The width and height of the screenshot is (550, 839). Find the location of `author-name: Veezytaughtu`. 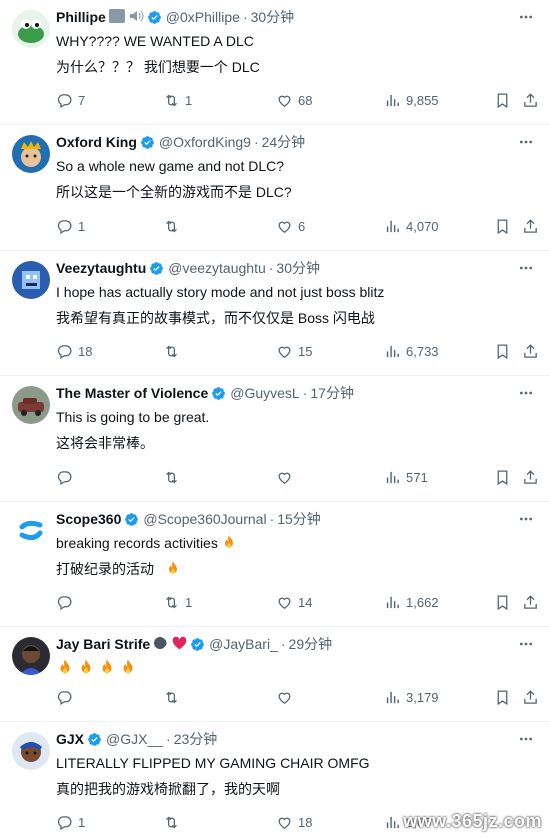

author-name: Veezytaughtu is located at coordinates (101, 268).